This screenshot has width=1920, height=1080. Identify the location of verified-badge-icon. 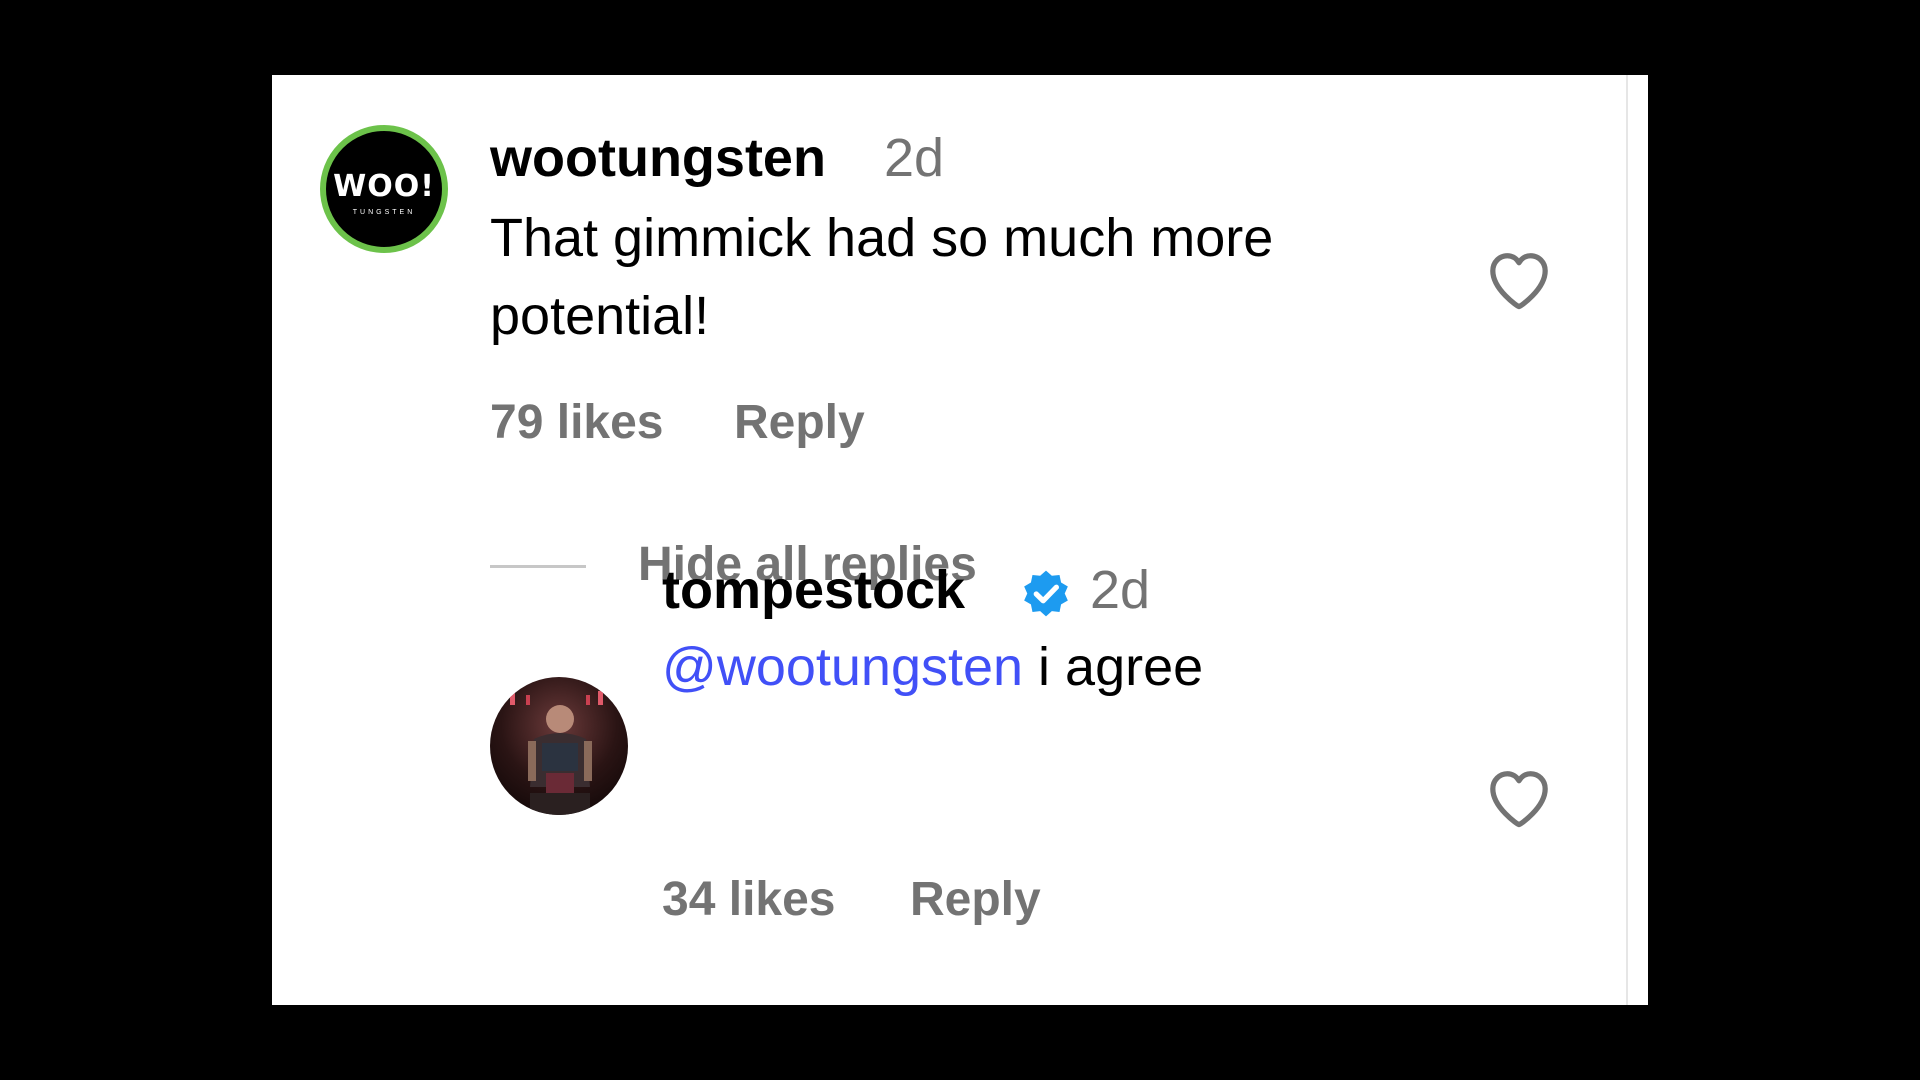
(1046, 593).